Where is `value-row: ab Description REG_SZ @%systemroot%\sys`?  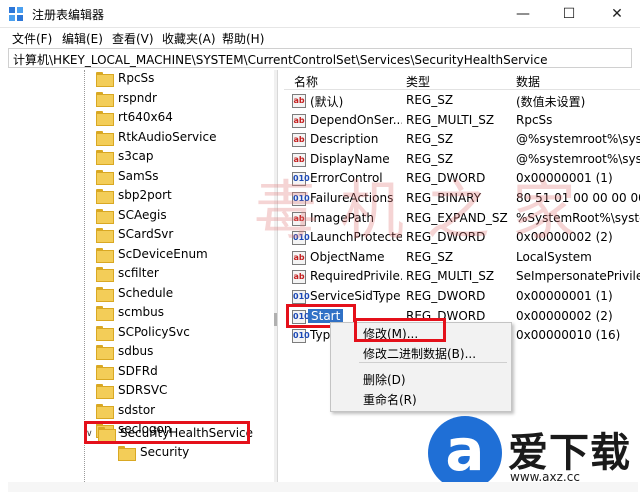
value-row: ab Description REG_SZ @%systemroot%\sys is located at coordinates (462, 141).